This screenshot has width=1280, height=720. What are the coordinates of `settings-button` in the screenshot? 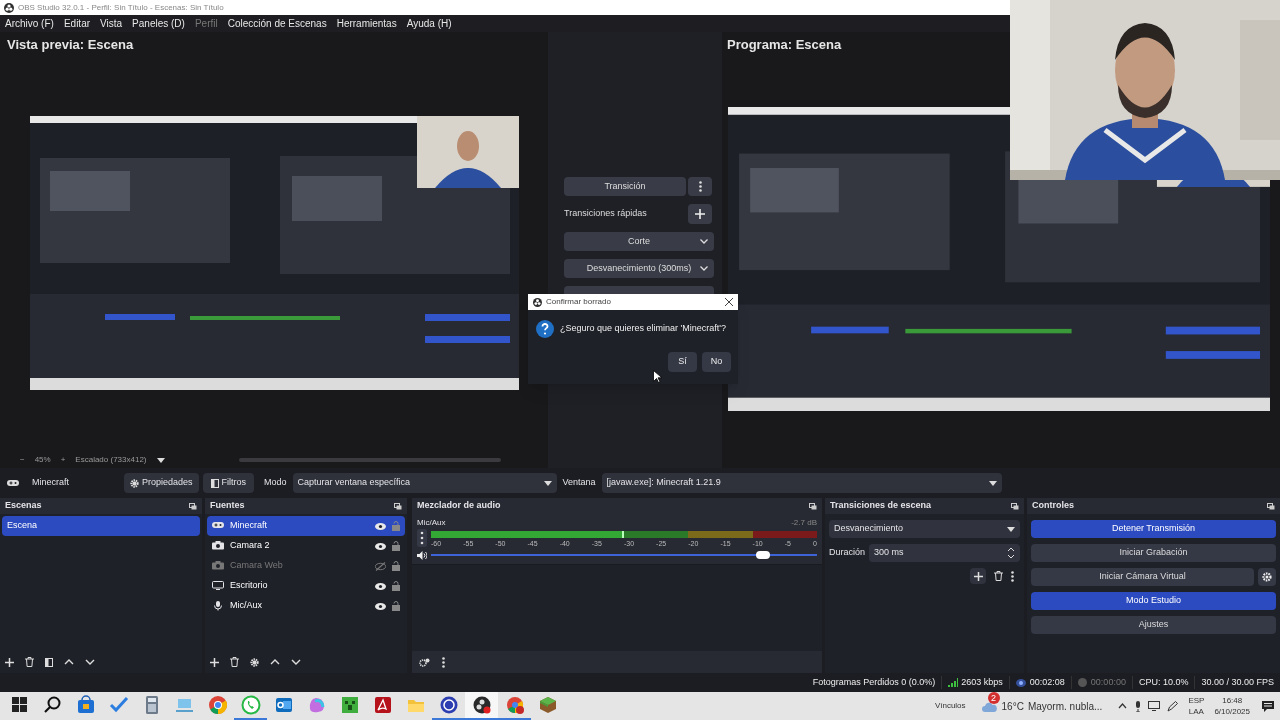 It's located at (1267, 577).